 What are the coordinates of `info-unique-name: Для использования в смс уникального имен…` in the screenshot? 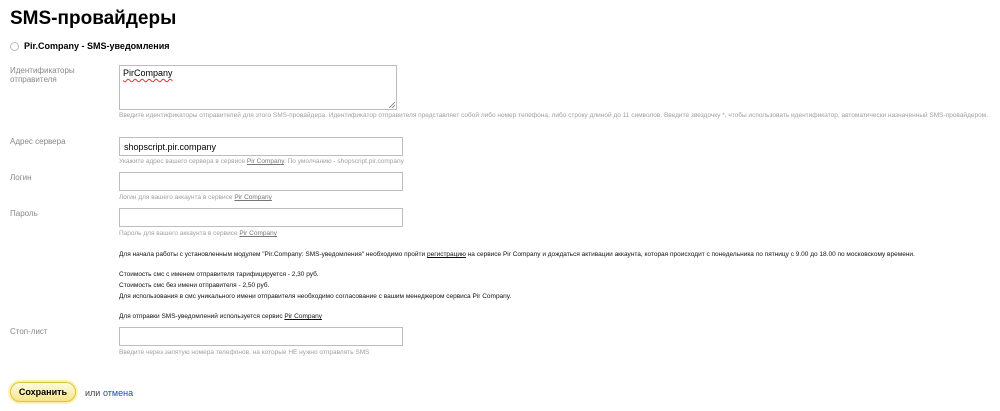 It's located at (315, 296).